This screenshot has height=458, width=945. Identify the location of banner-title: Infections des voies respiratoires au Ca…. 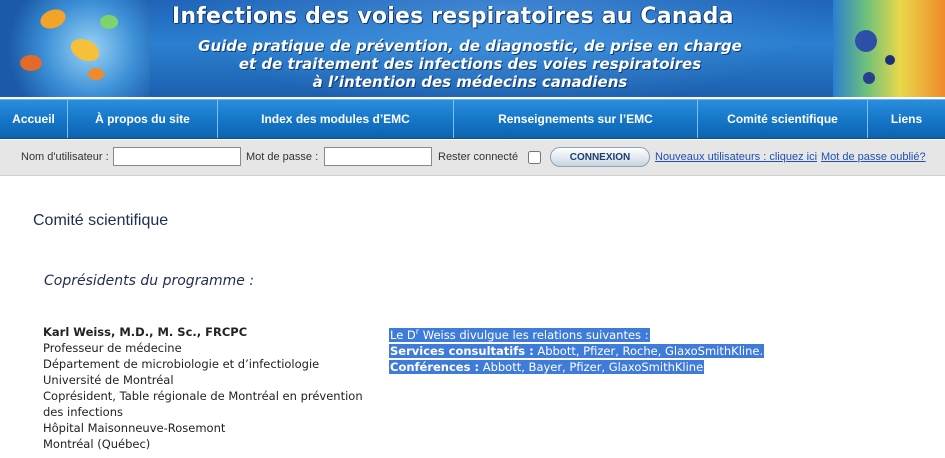
(453, 16).